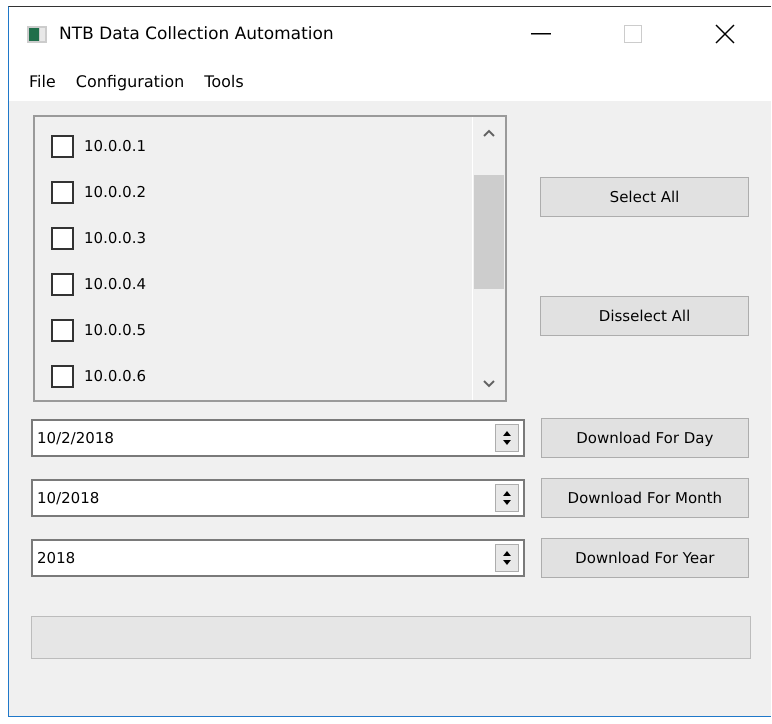 The height and width of the screenshot is (724, 772). What do you see at coordinates (115, 146) in the screenshot?
I see `host-label: 10.0.0.1` at bounding box center [115, 146].